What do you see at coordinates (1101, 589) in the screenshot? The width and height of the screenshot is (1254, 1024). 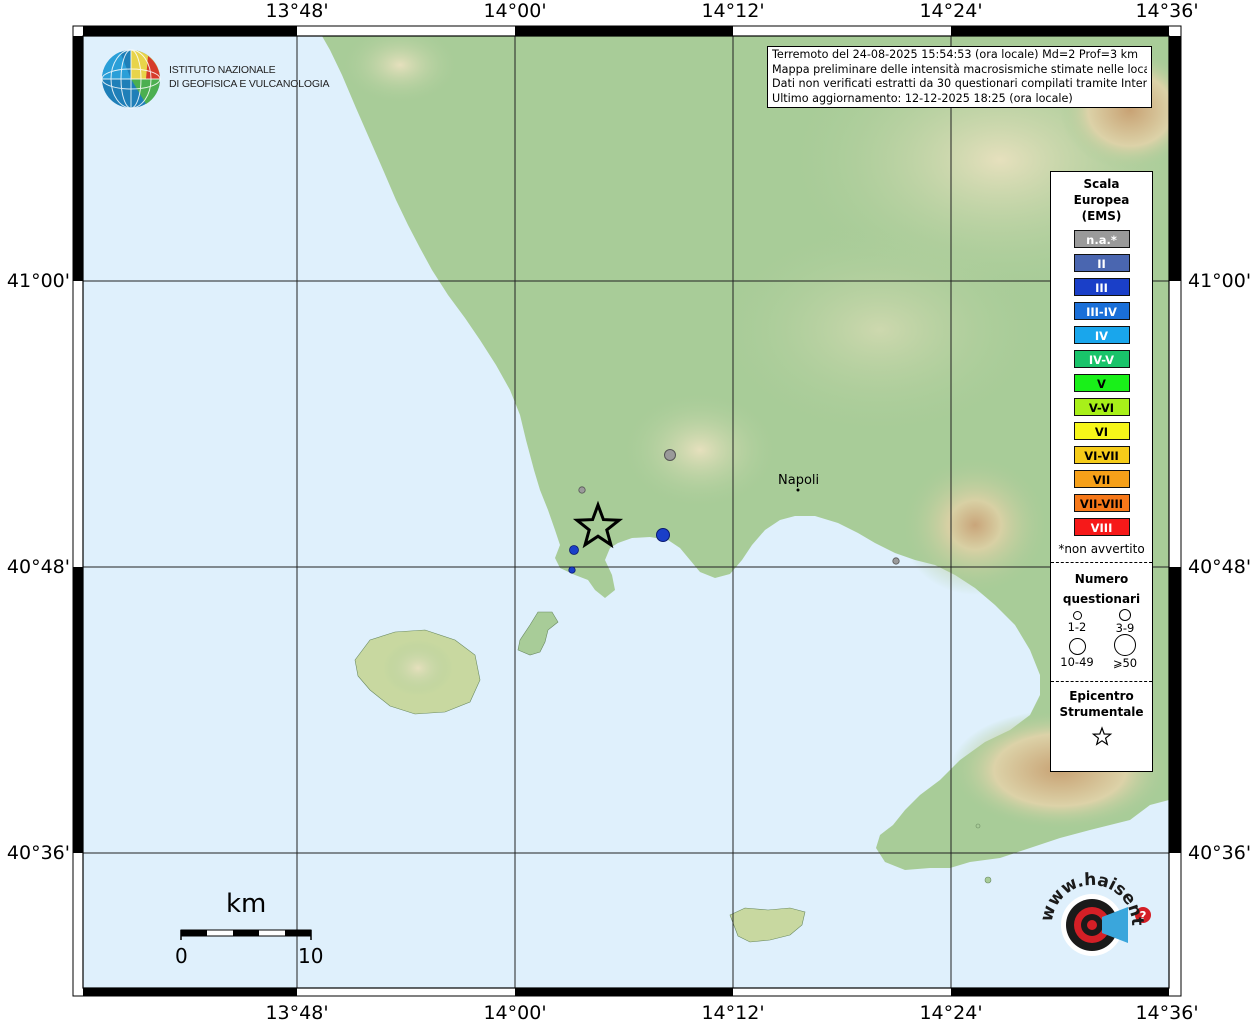 I see `legend-count-title: Numero questionari` at bounding box center [1101, 589].